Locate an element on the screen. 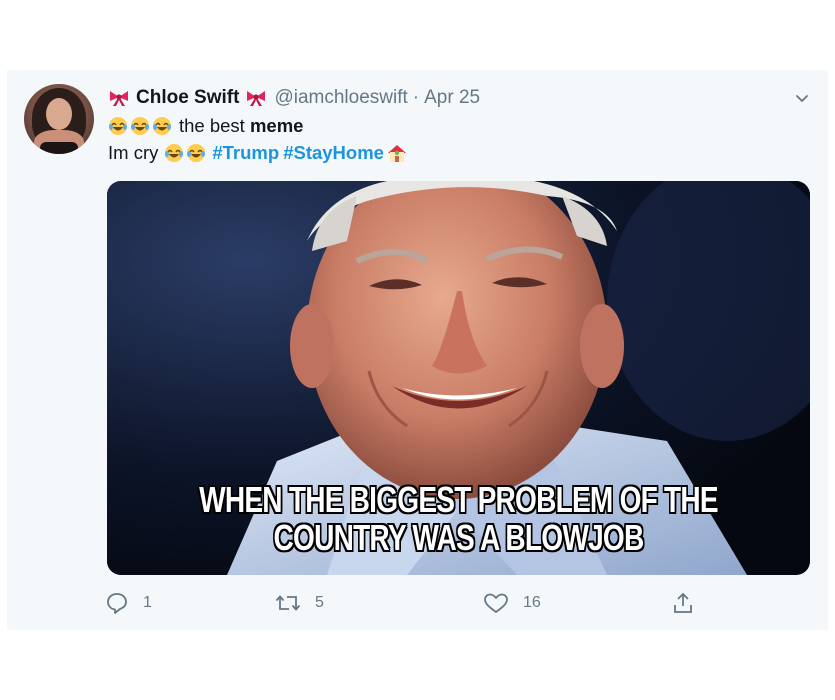 The width and height of the screenshot is (835, 700). tweet-text: Im cry is located at coordinates (133, 152).